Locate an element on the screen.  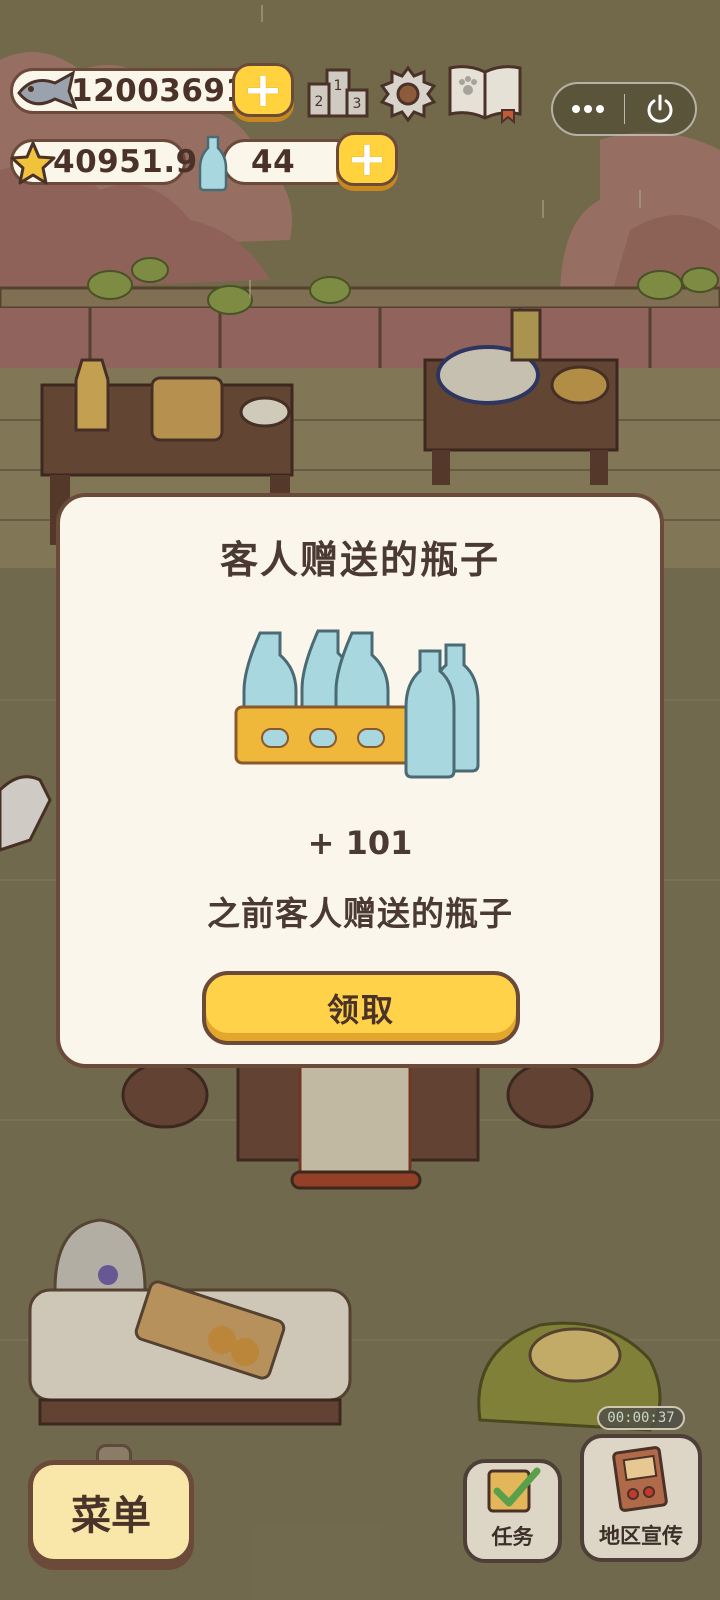
exit-button is located at coordinates (660, 109).